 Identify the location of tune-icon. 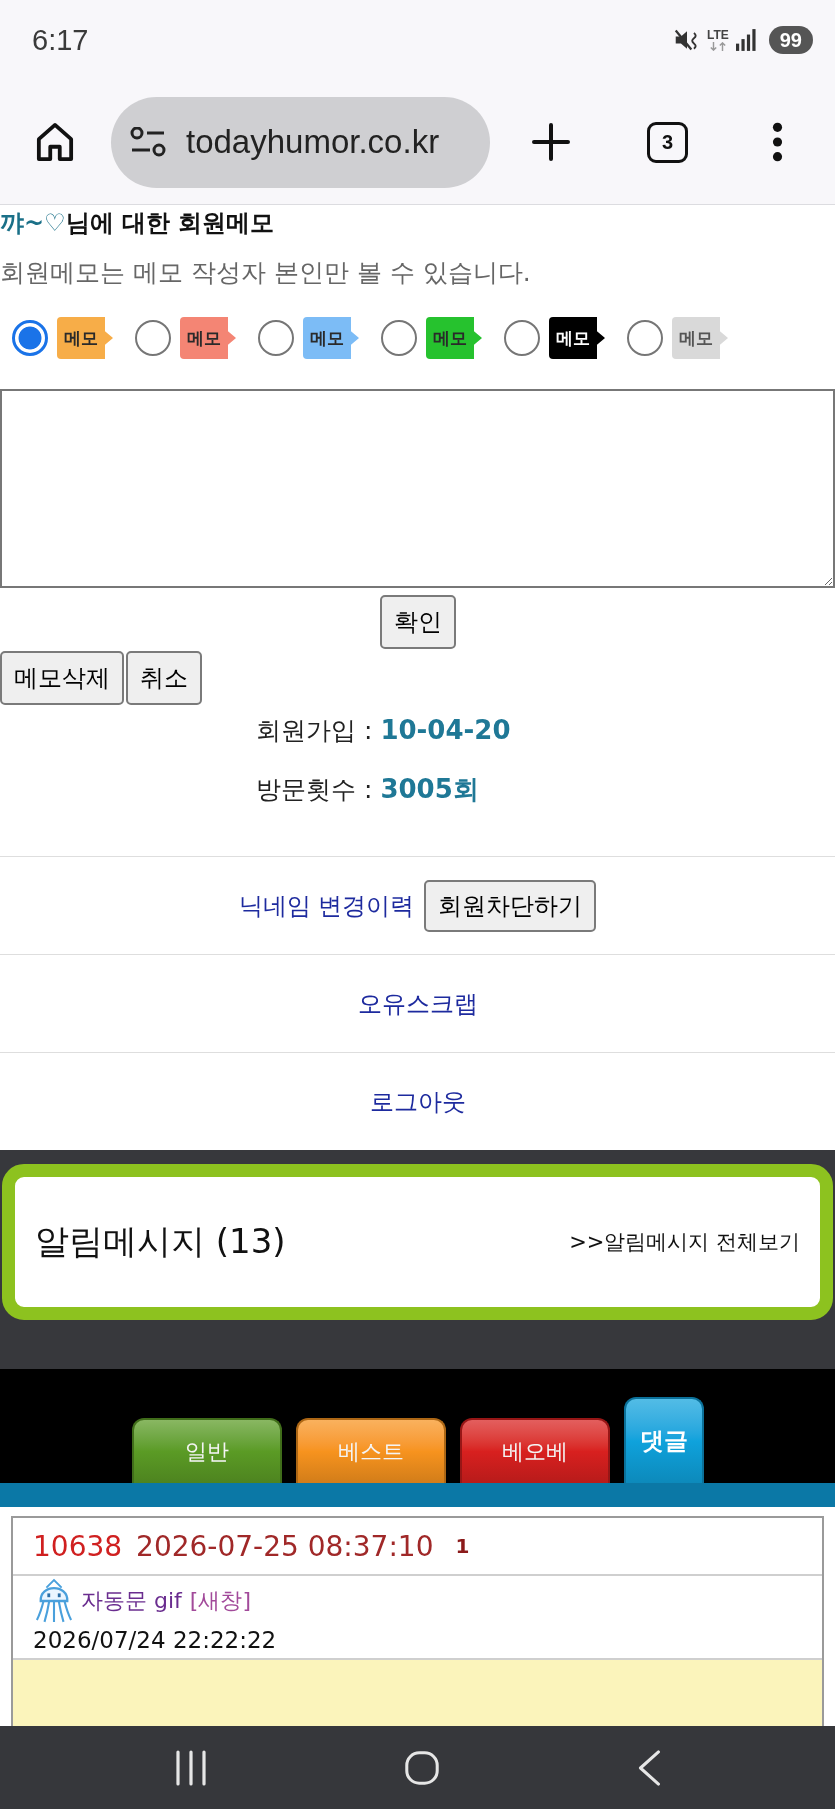
(148, 142).